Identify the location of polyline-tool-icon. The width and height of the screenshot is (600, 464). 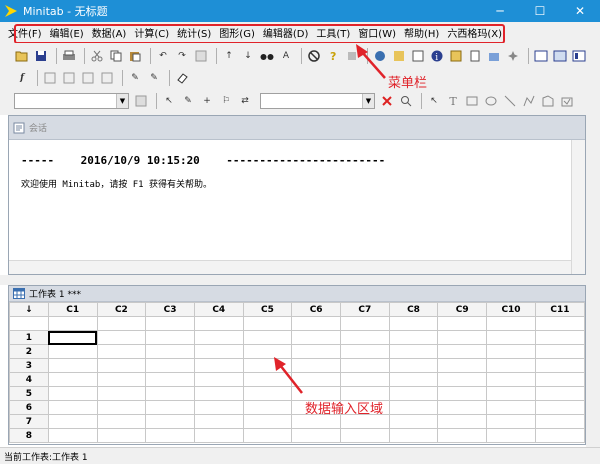
(529, 101).